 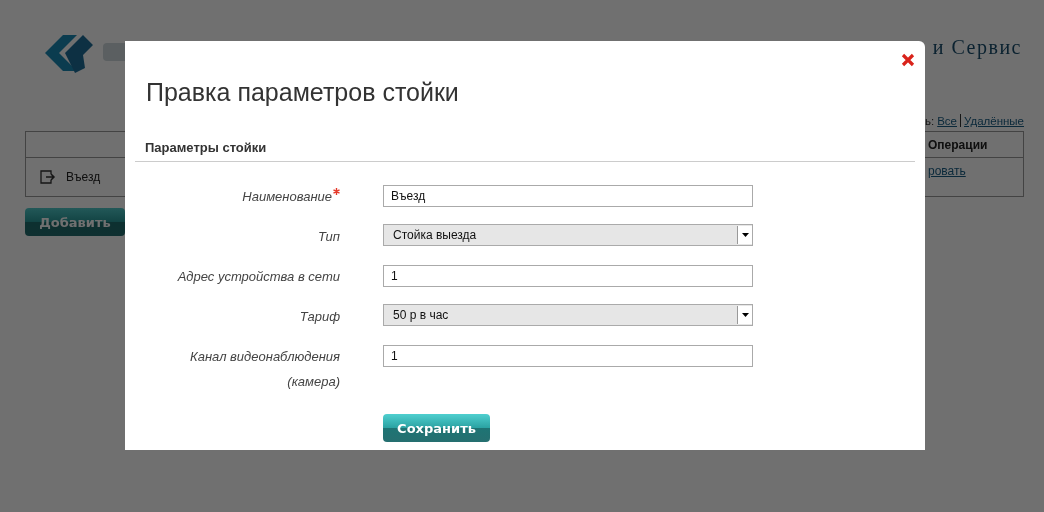 I want to click on field-label: Адрес устройства в сети, so click(x=258, y=276).